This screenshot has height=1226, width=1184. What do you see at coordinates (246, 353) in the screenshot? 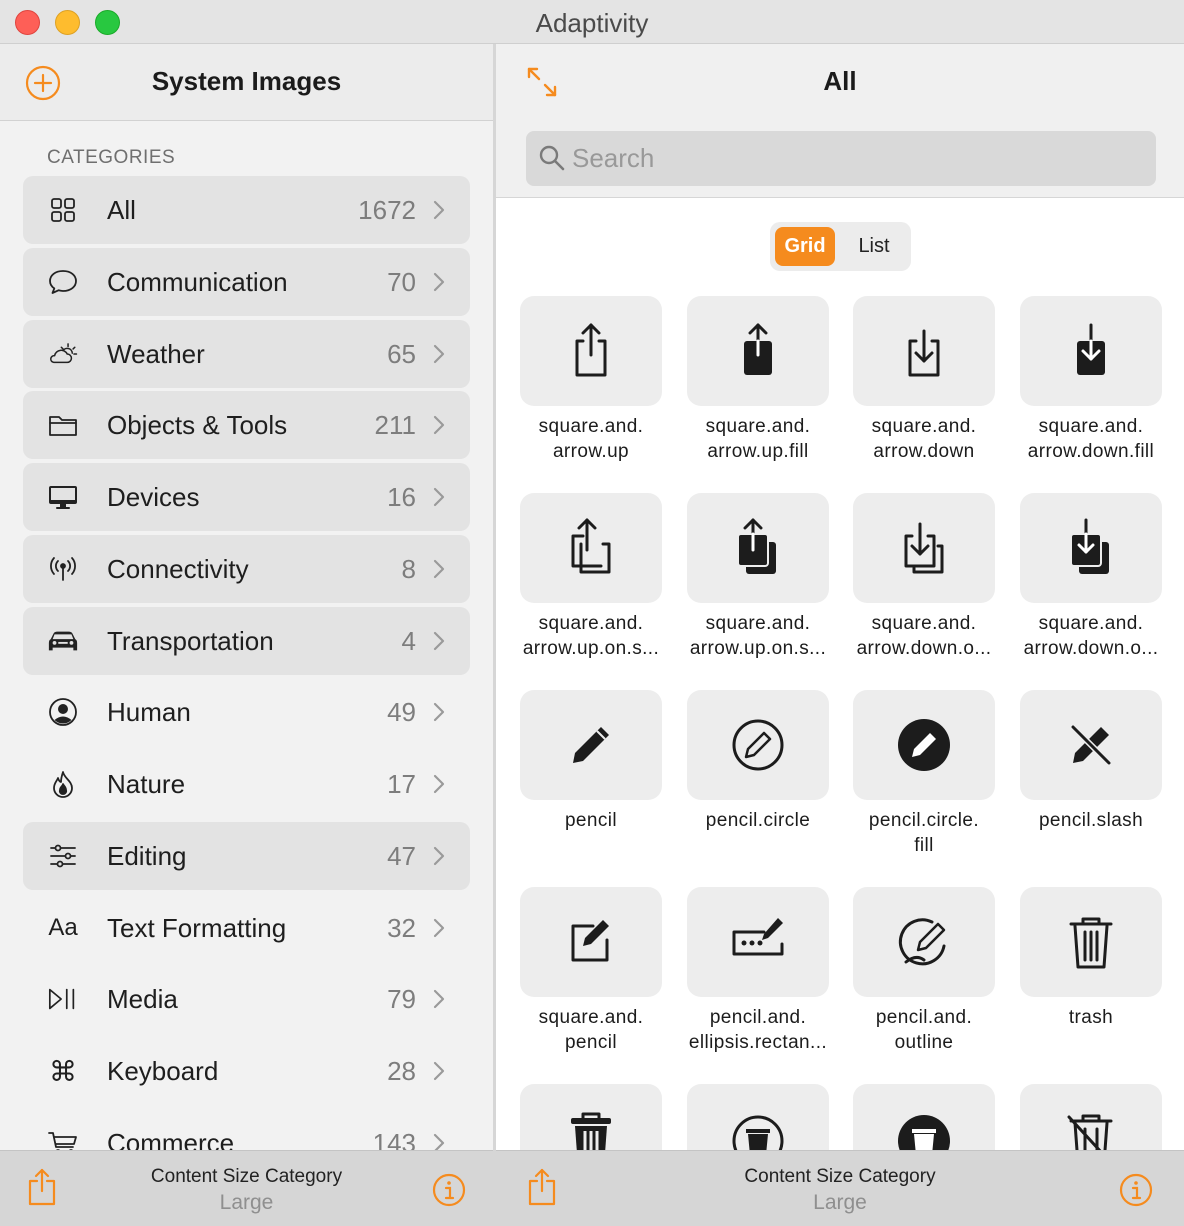
I see `category-row: Weather 65` at bounding box center [246, 353].